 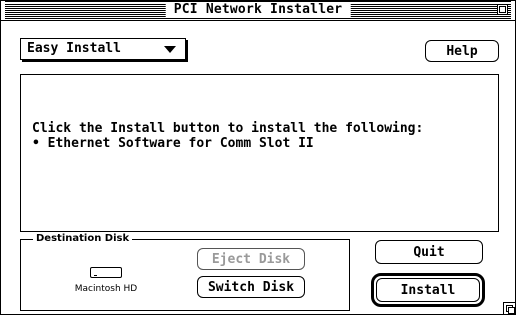 What do you see at coordinates (173, 143) in the screenshot?
I see `message-item: • Ethernet Software for Comm Slot II` at bounding box center [173, 143].